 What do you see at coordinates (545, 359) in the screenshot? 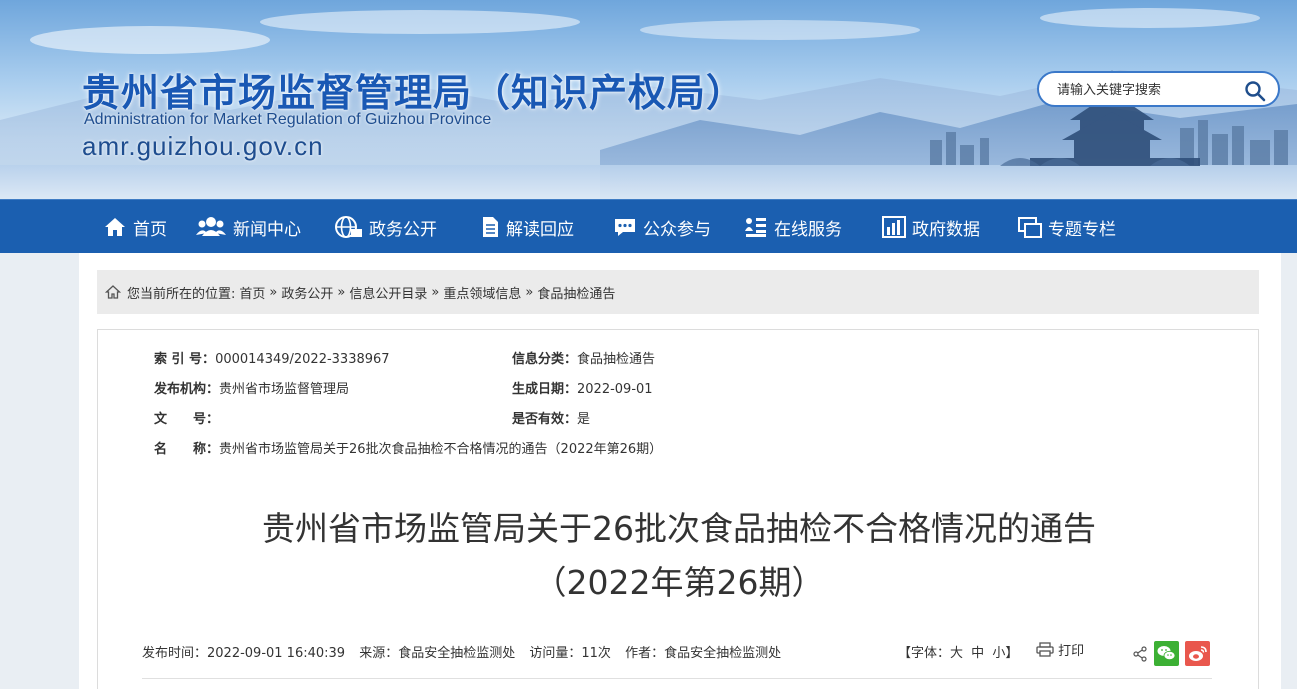
I see `meta-label: 信息分类：` at bounding box center [545, 359].